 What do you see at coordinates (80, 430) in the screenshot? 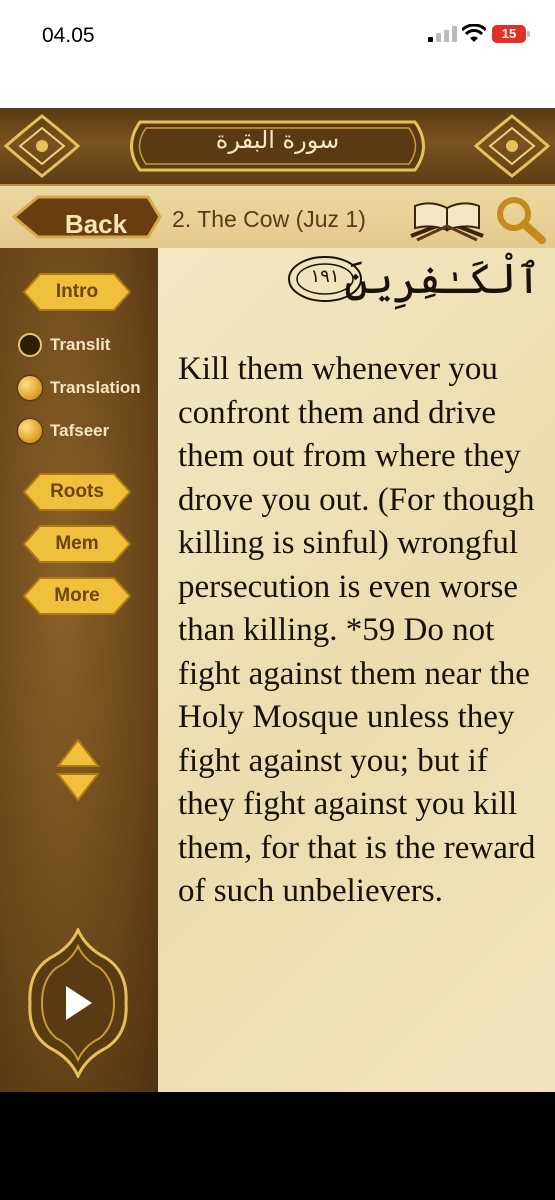
I see `tafseer-label: Tafseer` at bounding box center [80, 430].